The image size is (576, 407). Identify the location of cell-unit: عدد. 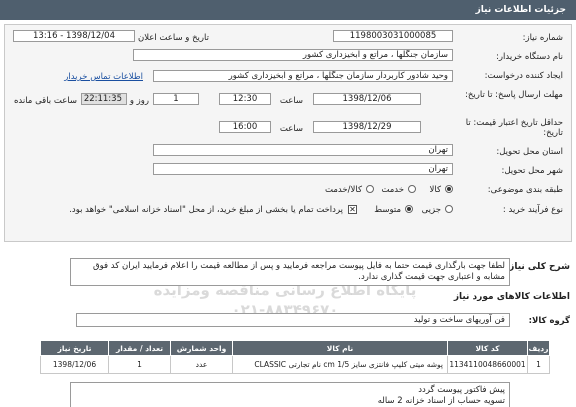
(201, 364).